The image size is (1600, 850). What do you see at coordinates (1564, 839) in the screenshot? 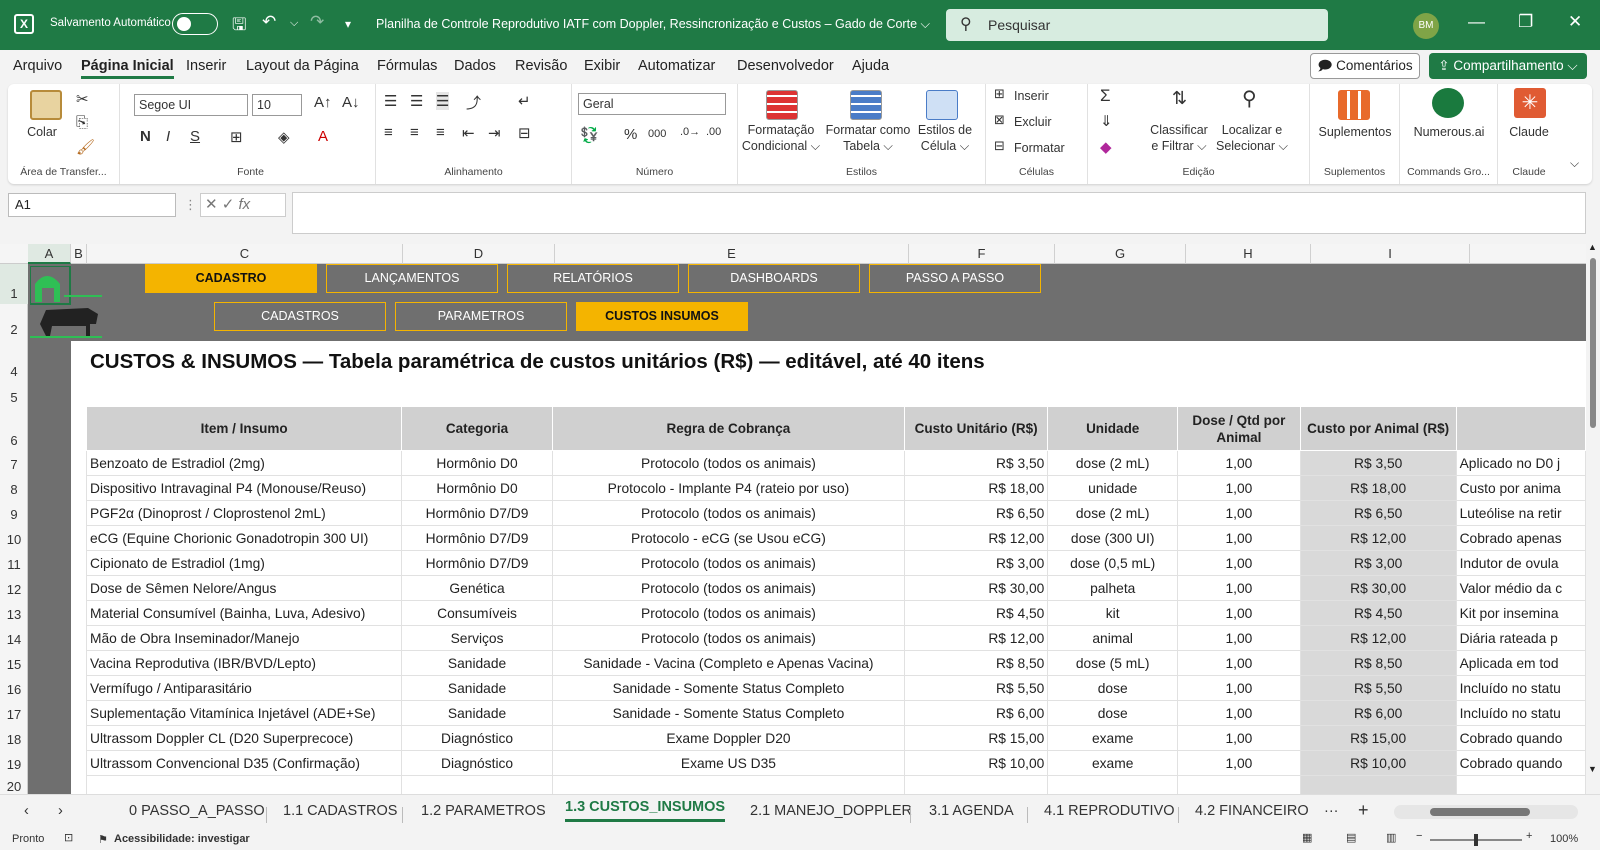
I see `zoom-level: 100%` at bounding box center [1564, 839].